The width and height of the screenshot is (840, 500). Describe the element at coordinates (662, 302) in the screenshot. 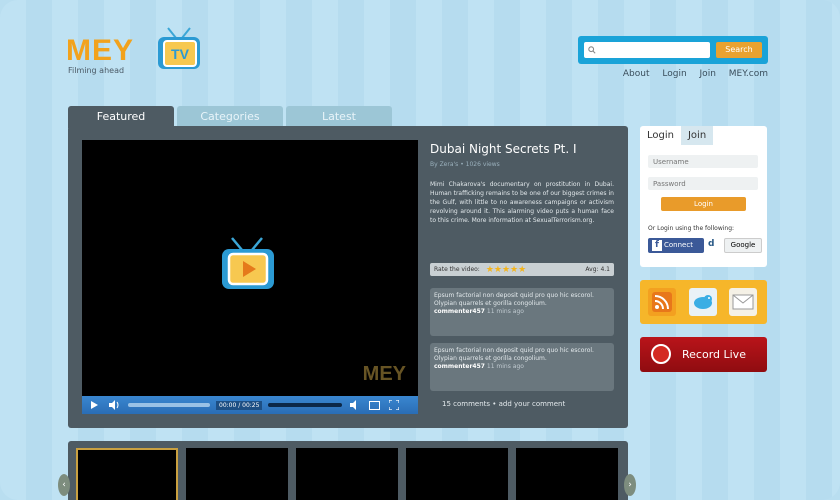

I see `rss-icon` at that location.